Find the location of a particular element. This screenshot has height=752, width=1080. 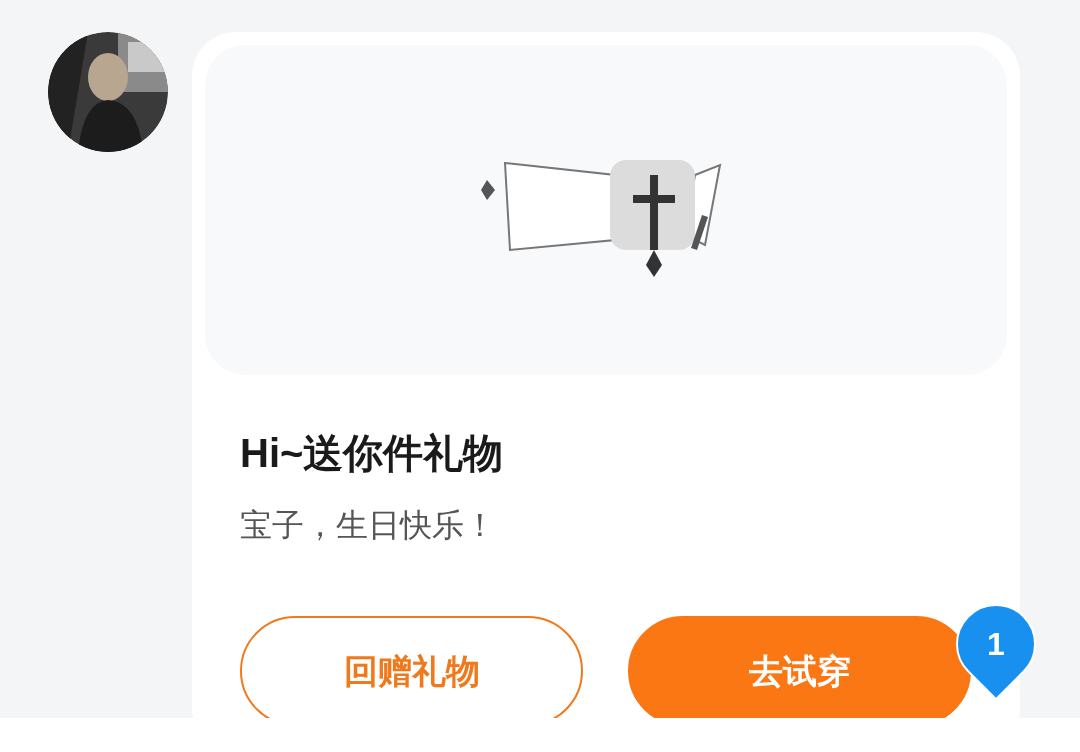

return-gift-button: 回赠礼物 is located at coordinates (411, 667).